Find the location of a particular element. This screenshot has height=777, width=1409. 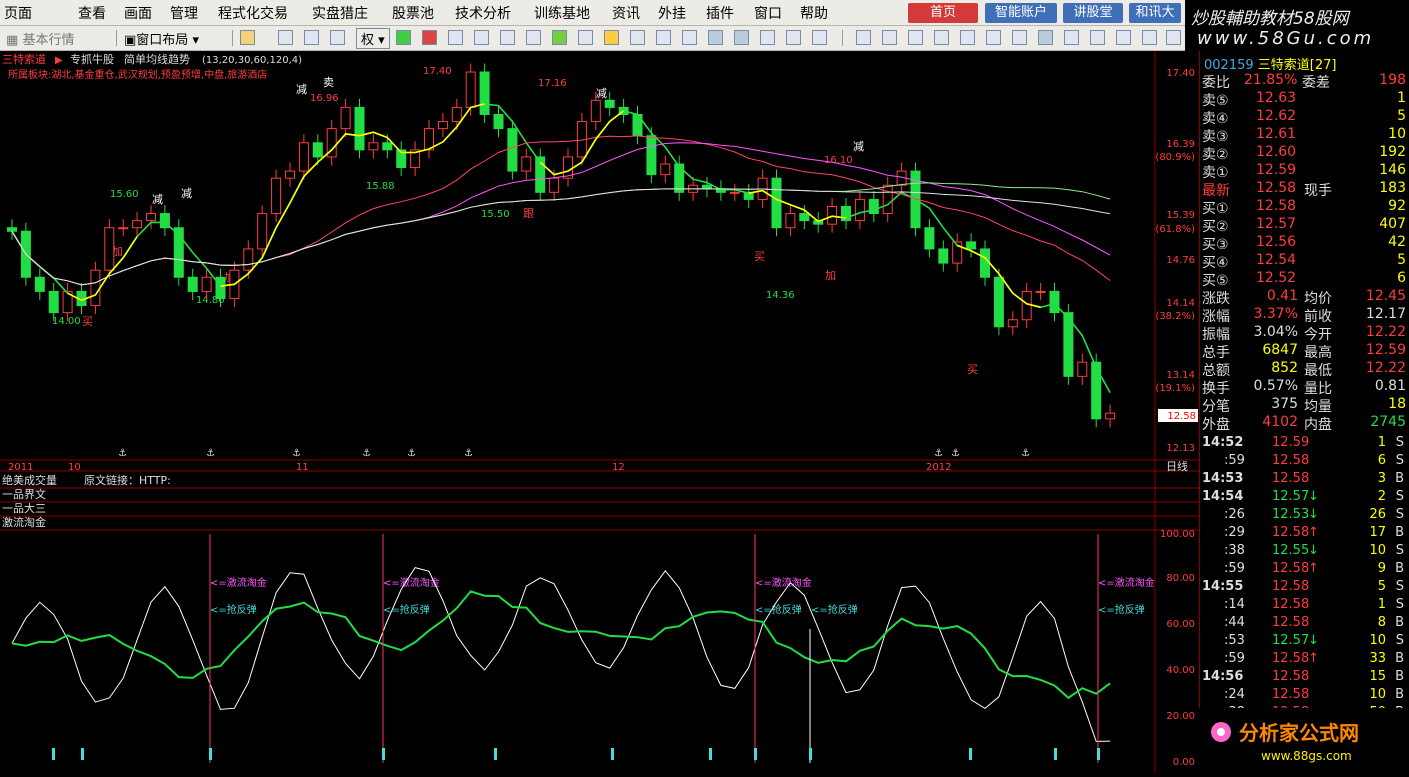

menu-plugins: 插件 is located at coordinates (720, 13).